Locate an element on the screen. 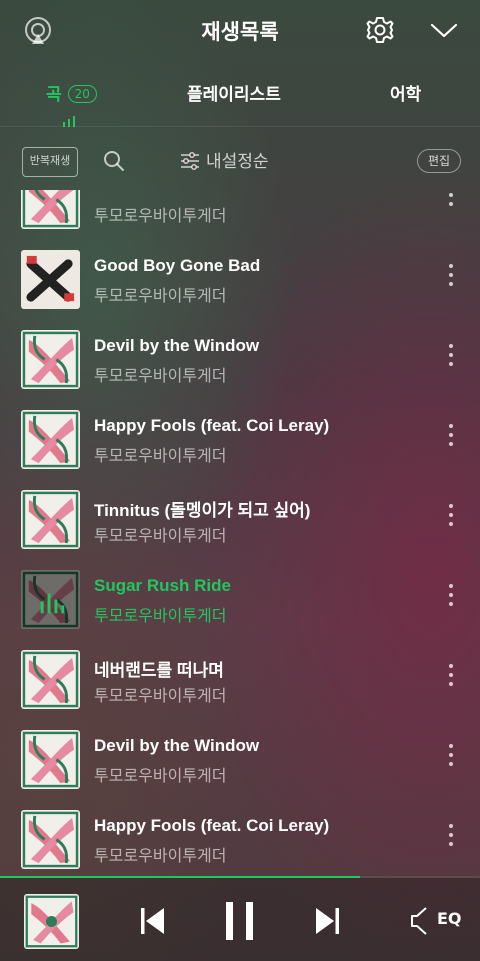  page-title: 재생목록 is located at coordinates (240, 32).